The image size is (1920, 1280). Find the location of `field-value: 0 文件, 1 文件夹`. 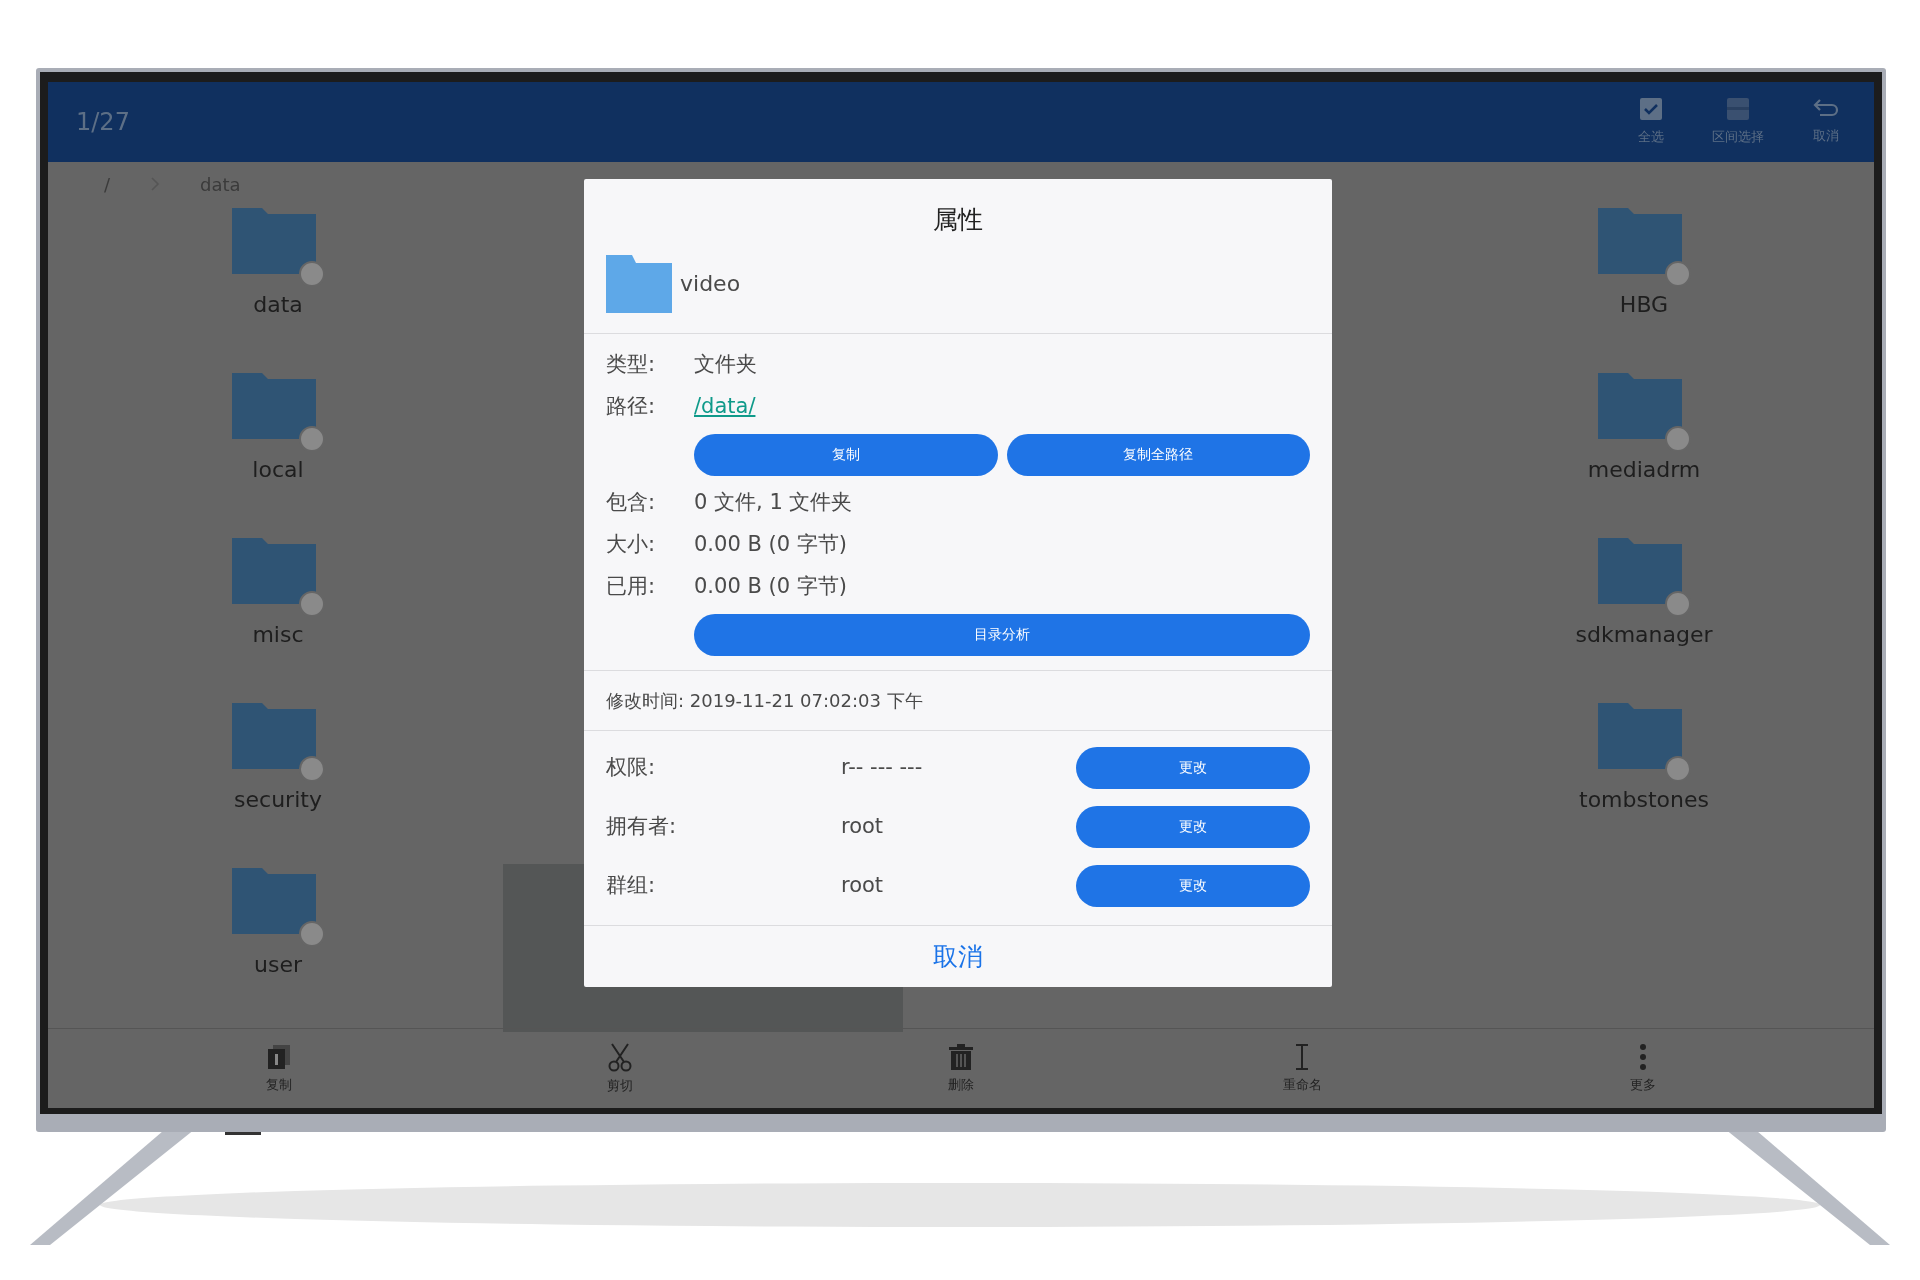

field-value: 0 文件, 1 文件夹 is located at coordinates (773, 502).